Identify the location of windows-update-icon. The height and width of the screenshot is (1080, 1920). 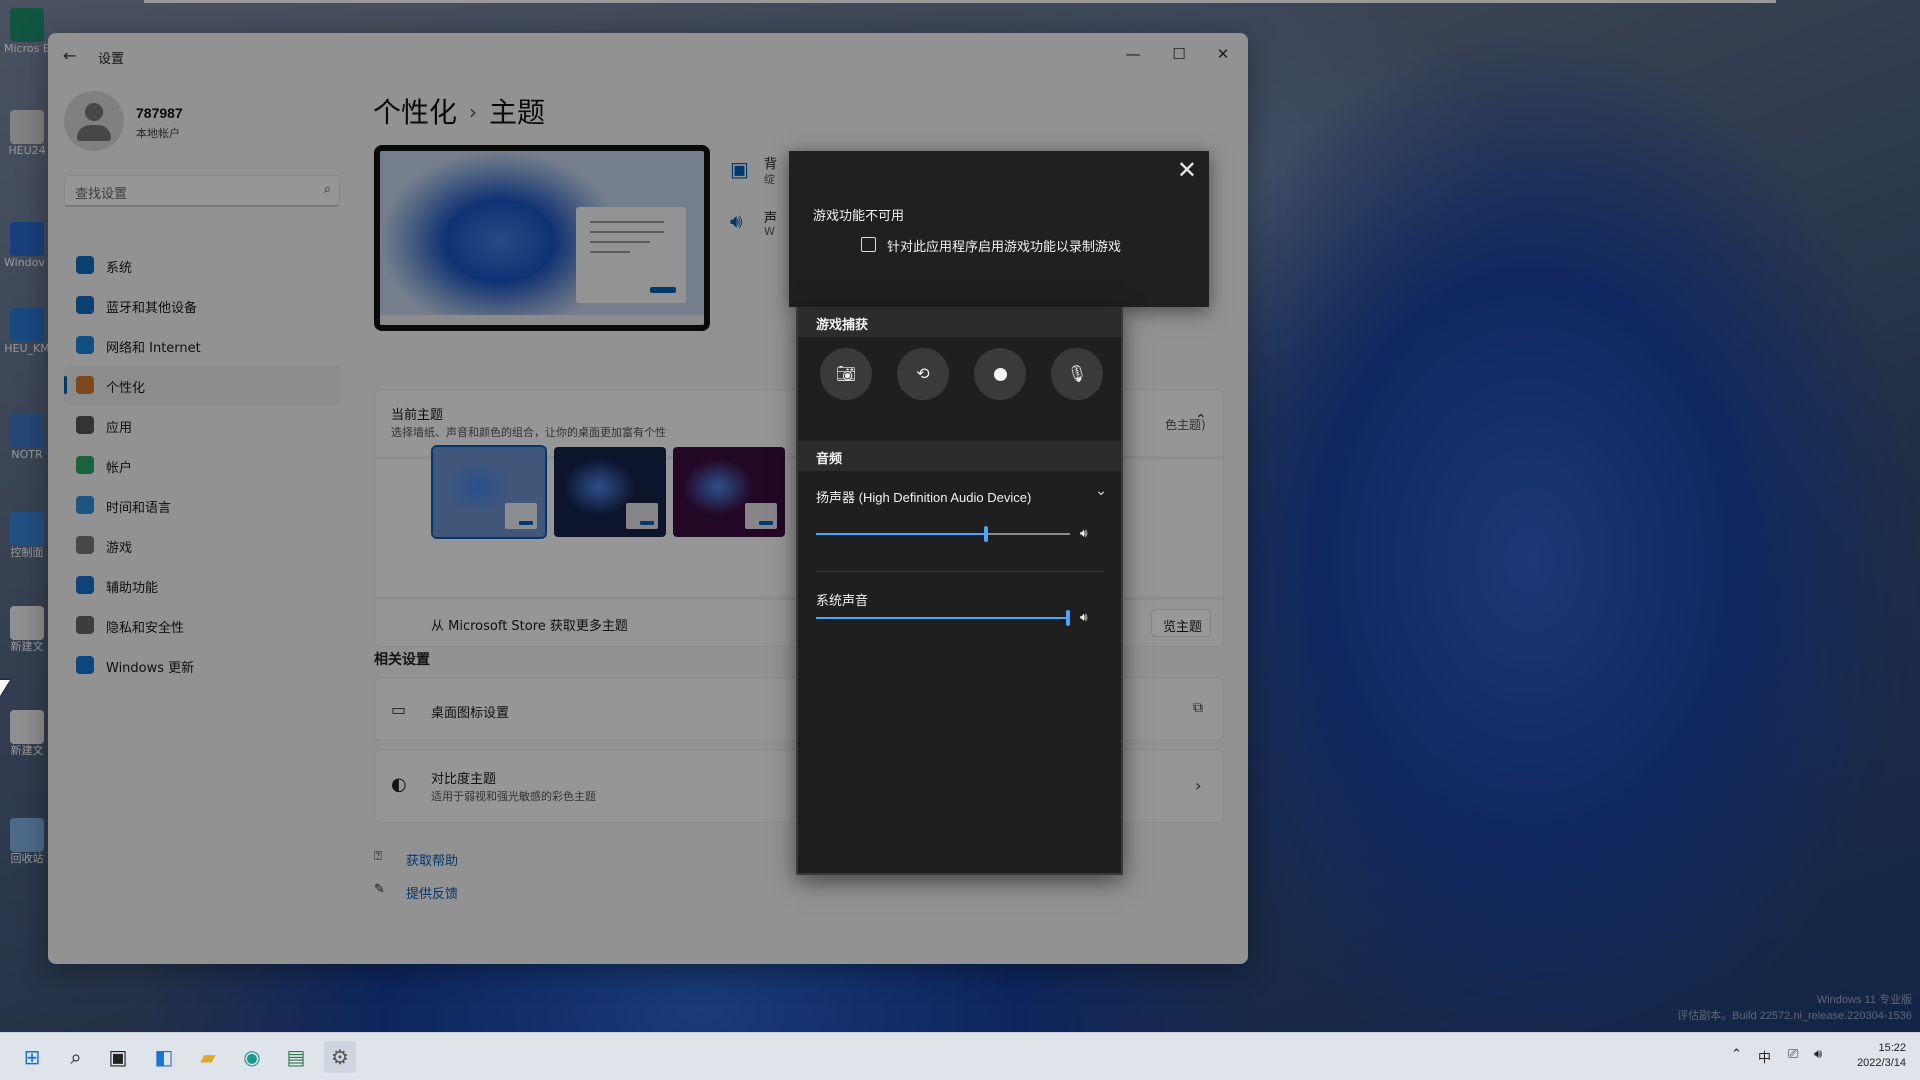
(85, 665).